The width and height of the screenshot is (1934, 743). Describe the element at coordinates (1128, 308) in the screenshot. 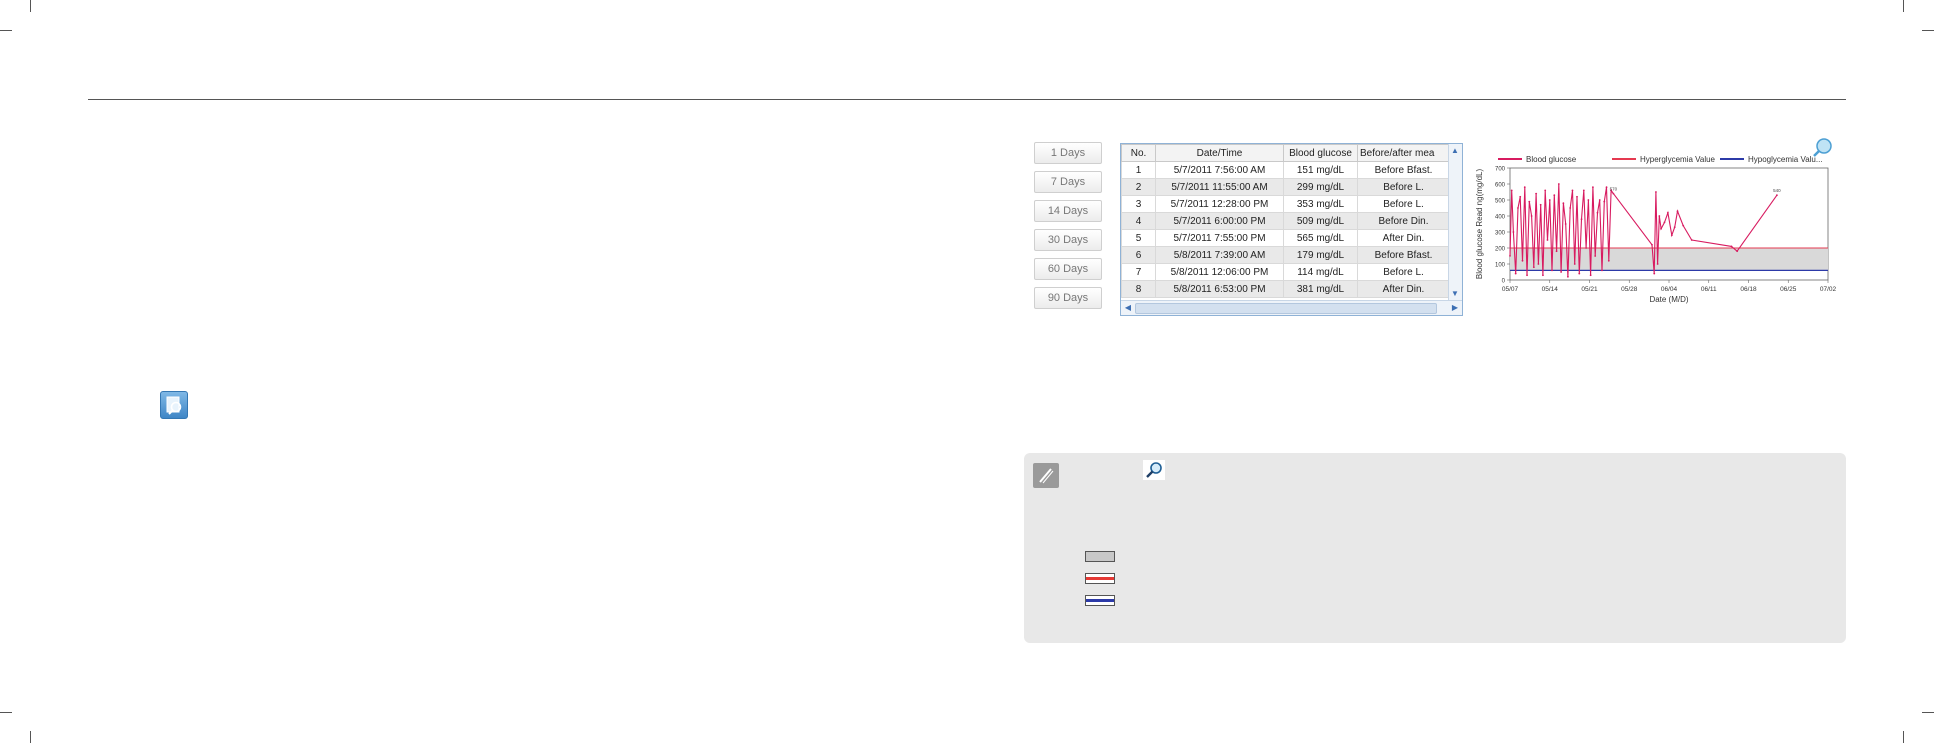

I see `scroll-left-icon: ◀` at that location.